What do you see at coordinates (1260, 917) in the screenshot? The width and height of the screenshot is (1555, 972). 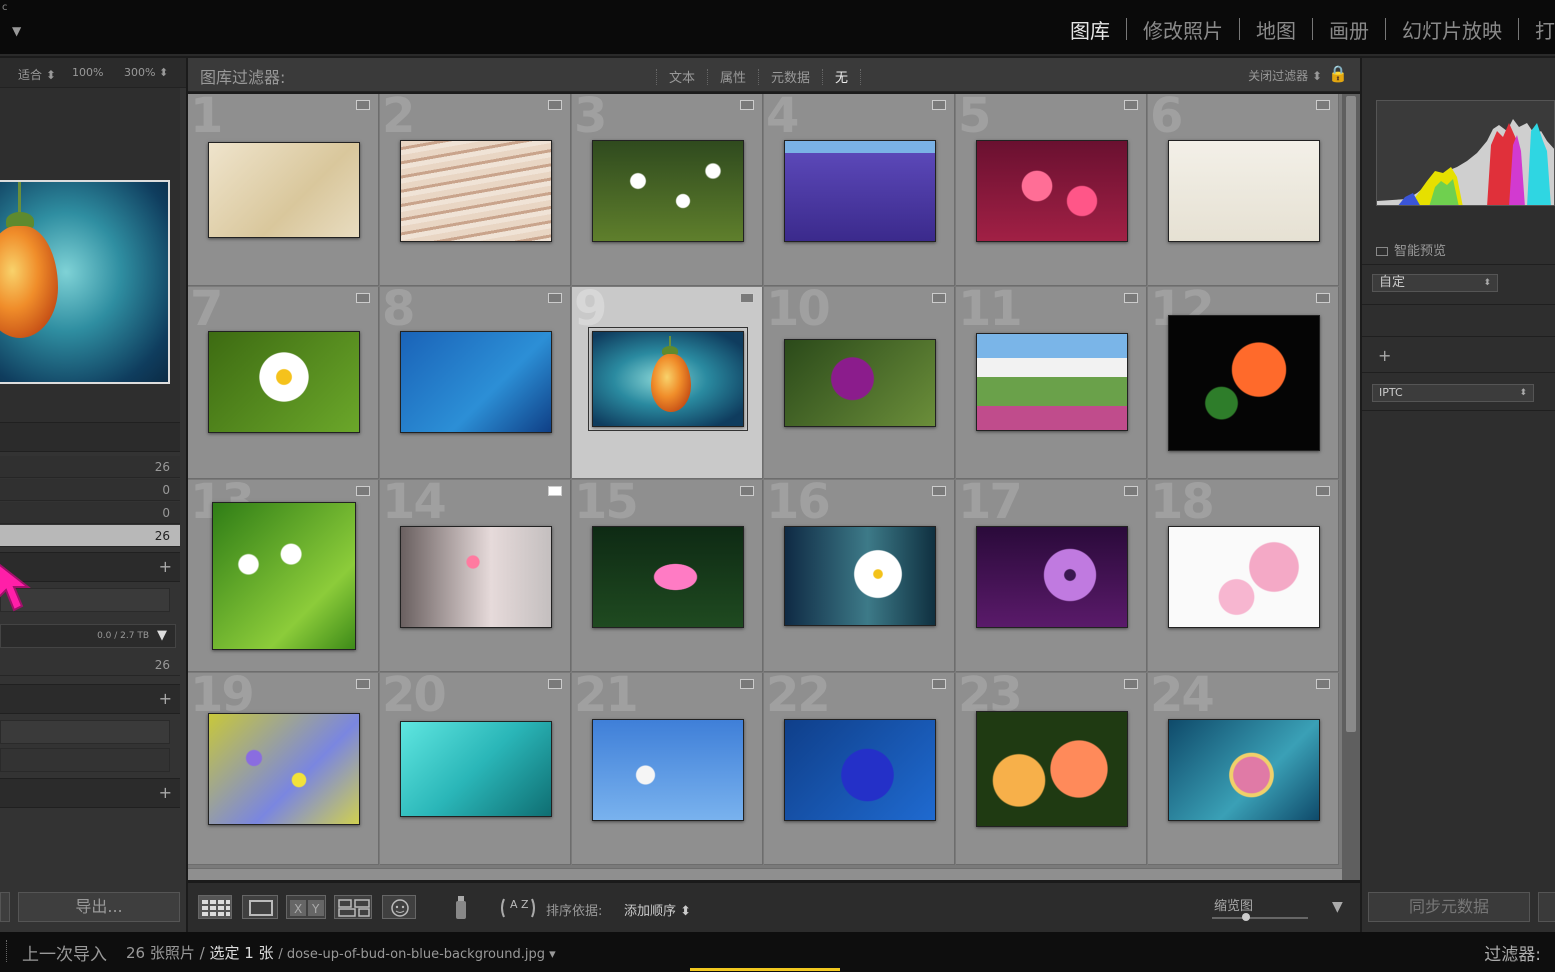 I see `thumbnail-size-slider` at bounding box center [1260, 917].